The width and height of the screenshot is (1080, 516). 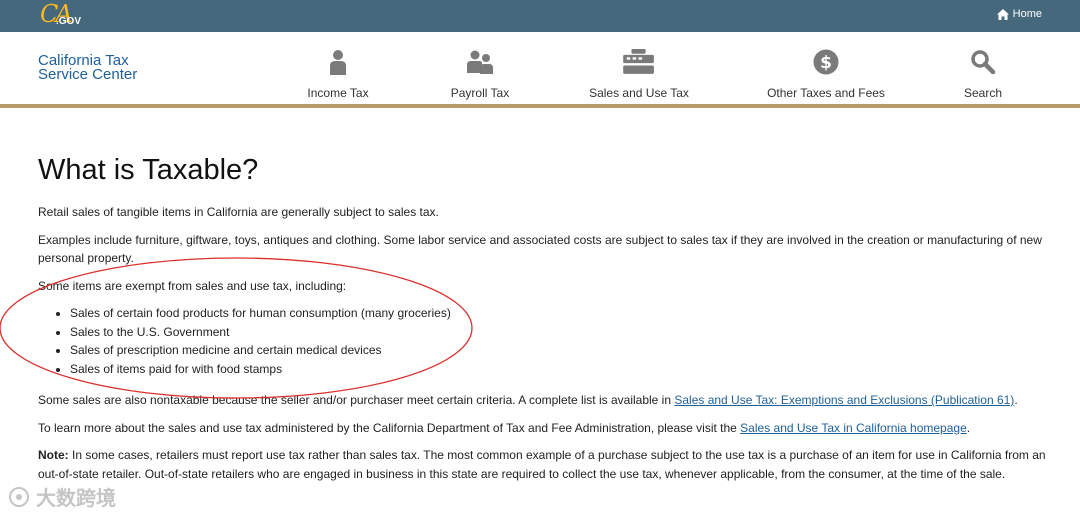 I want to click on home-link: Home, so click(x=1019, y=14).